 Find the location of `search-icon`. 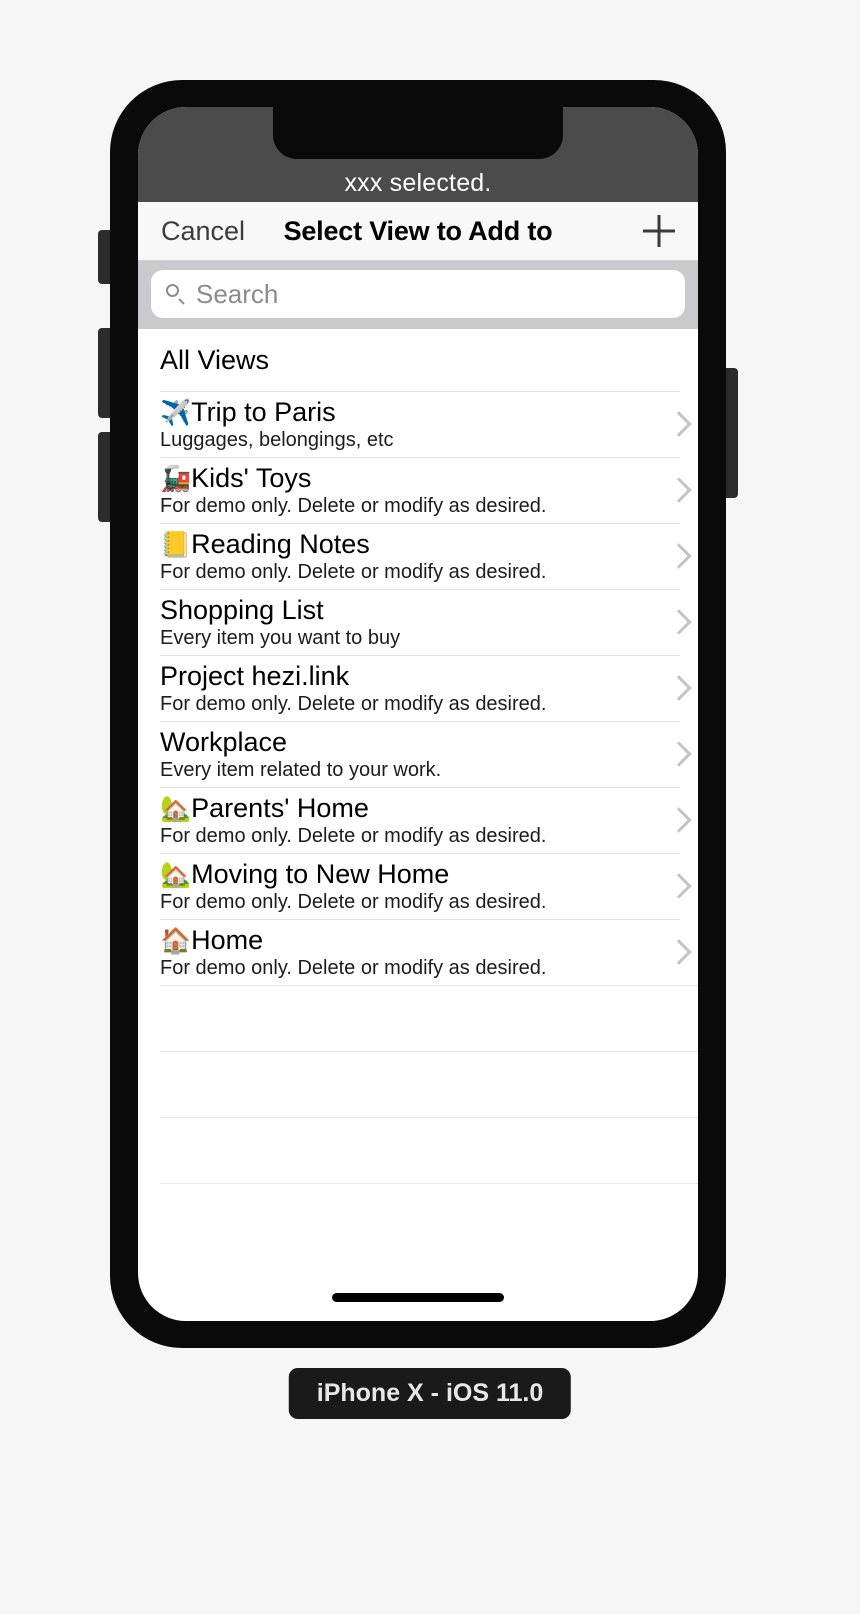

search-icon is located at coordinates (176, 294).